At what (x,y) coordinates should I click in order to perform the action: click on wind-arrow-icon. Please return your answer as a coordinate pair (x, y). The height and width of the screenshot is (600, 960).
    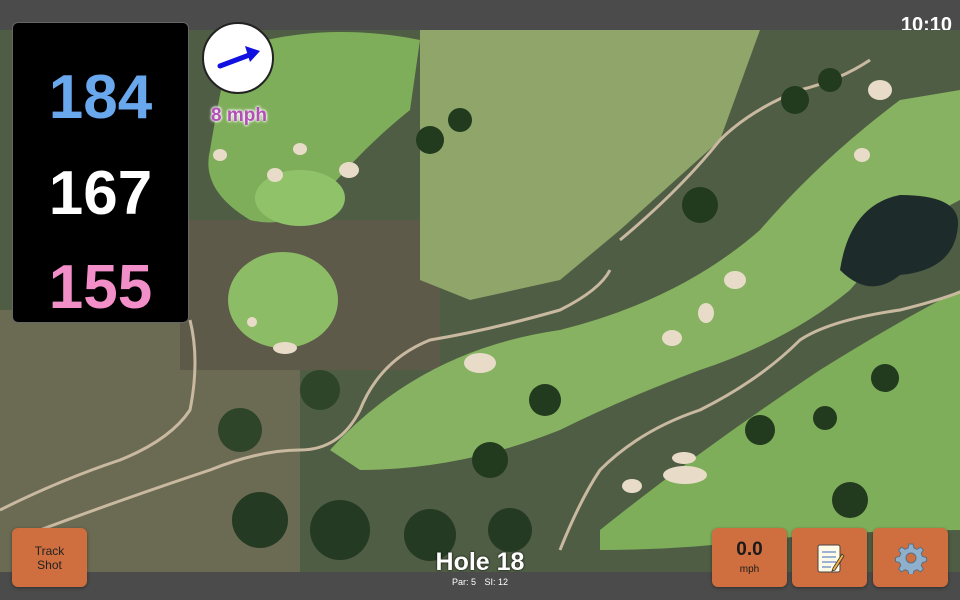
    Looking at the image, I should click on (238, 57).